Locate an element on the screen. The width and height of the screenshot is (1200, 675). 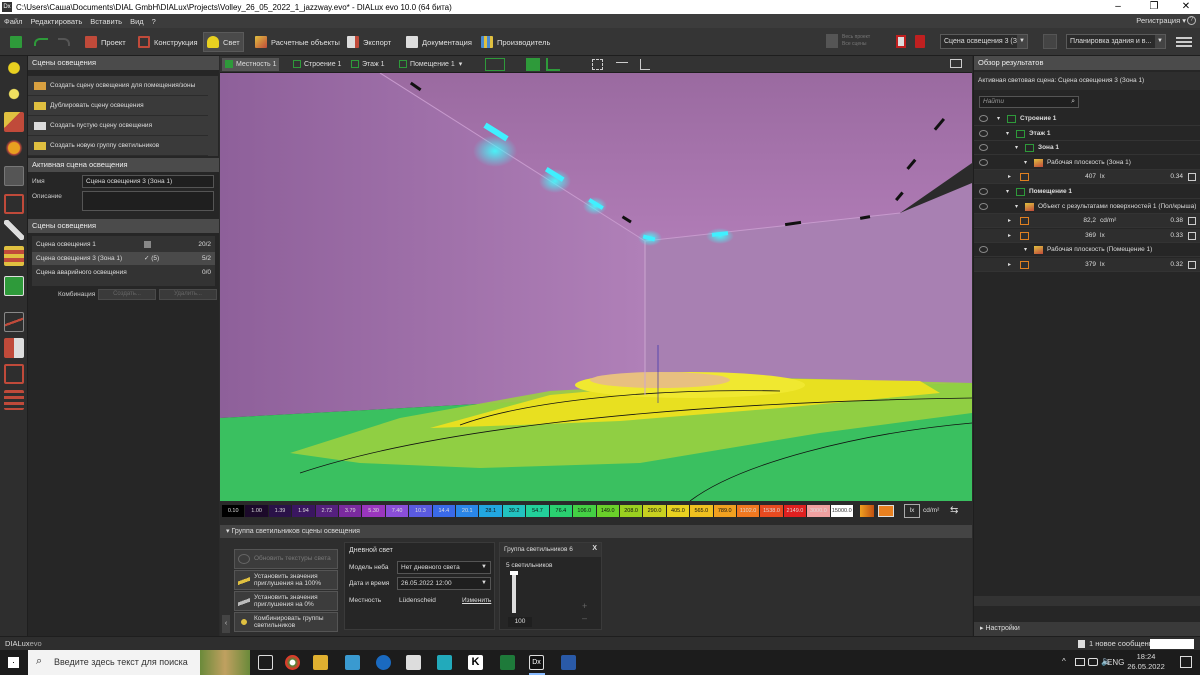
split-icon is located at coordinates (14, 348).